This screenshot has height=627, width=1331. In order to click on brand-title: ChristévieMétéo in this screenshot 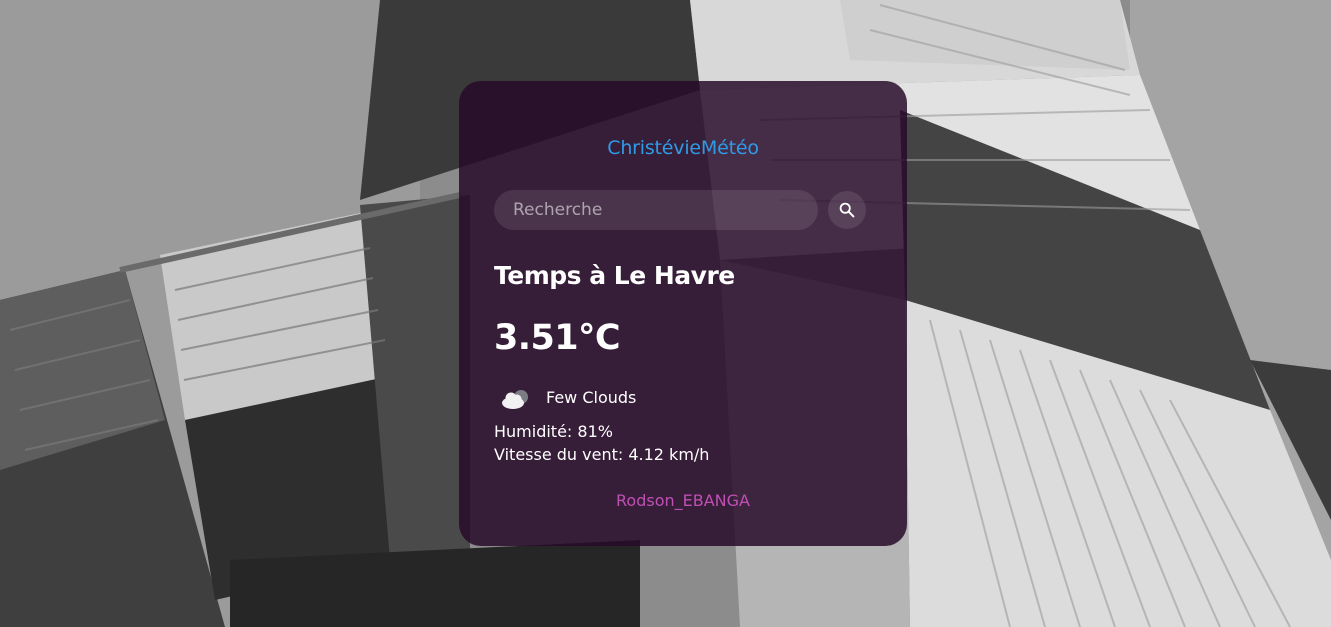, I will do `click(683, 148)`.